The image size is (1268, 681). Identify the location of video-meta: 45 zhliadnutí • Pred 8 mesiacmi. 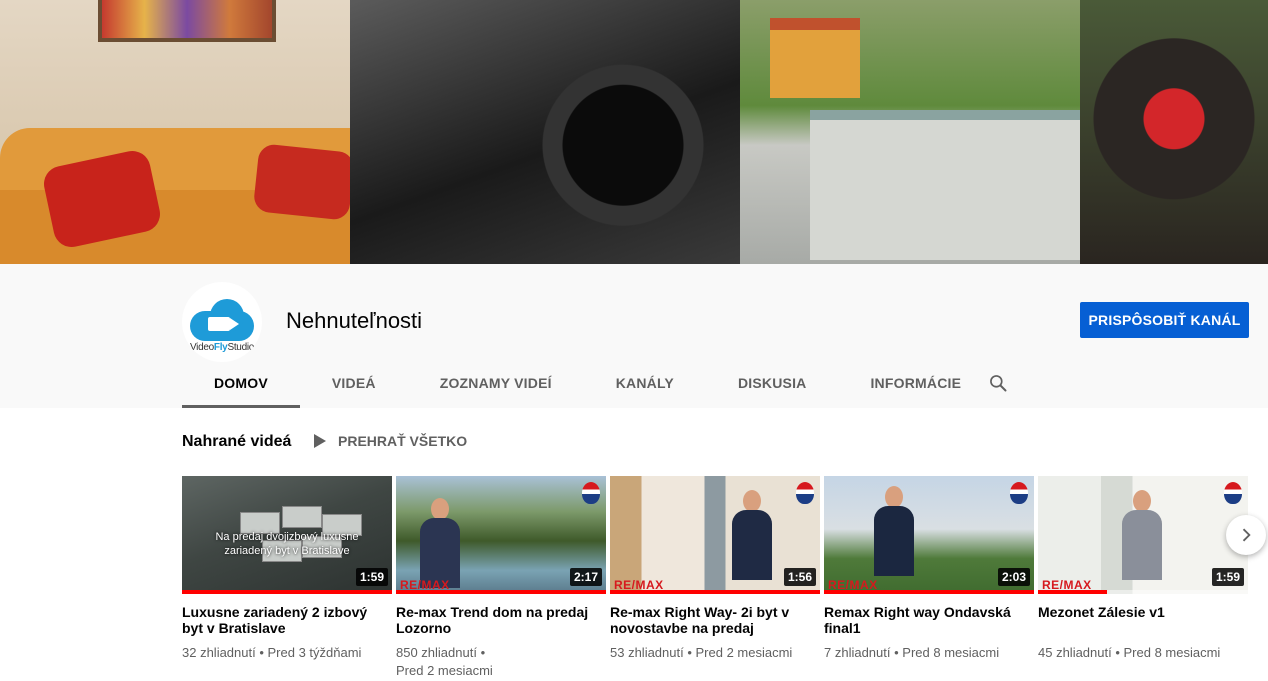
(1129, 652).